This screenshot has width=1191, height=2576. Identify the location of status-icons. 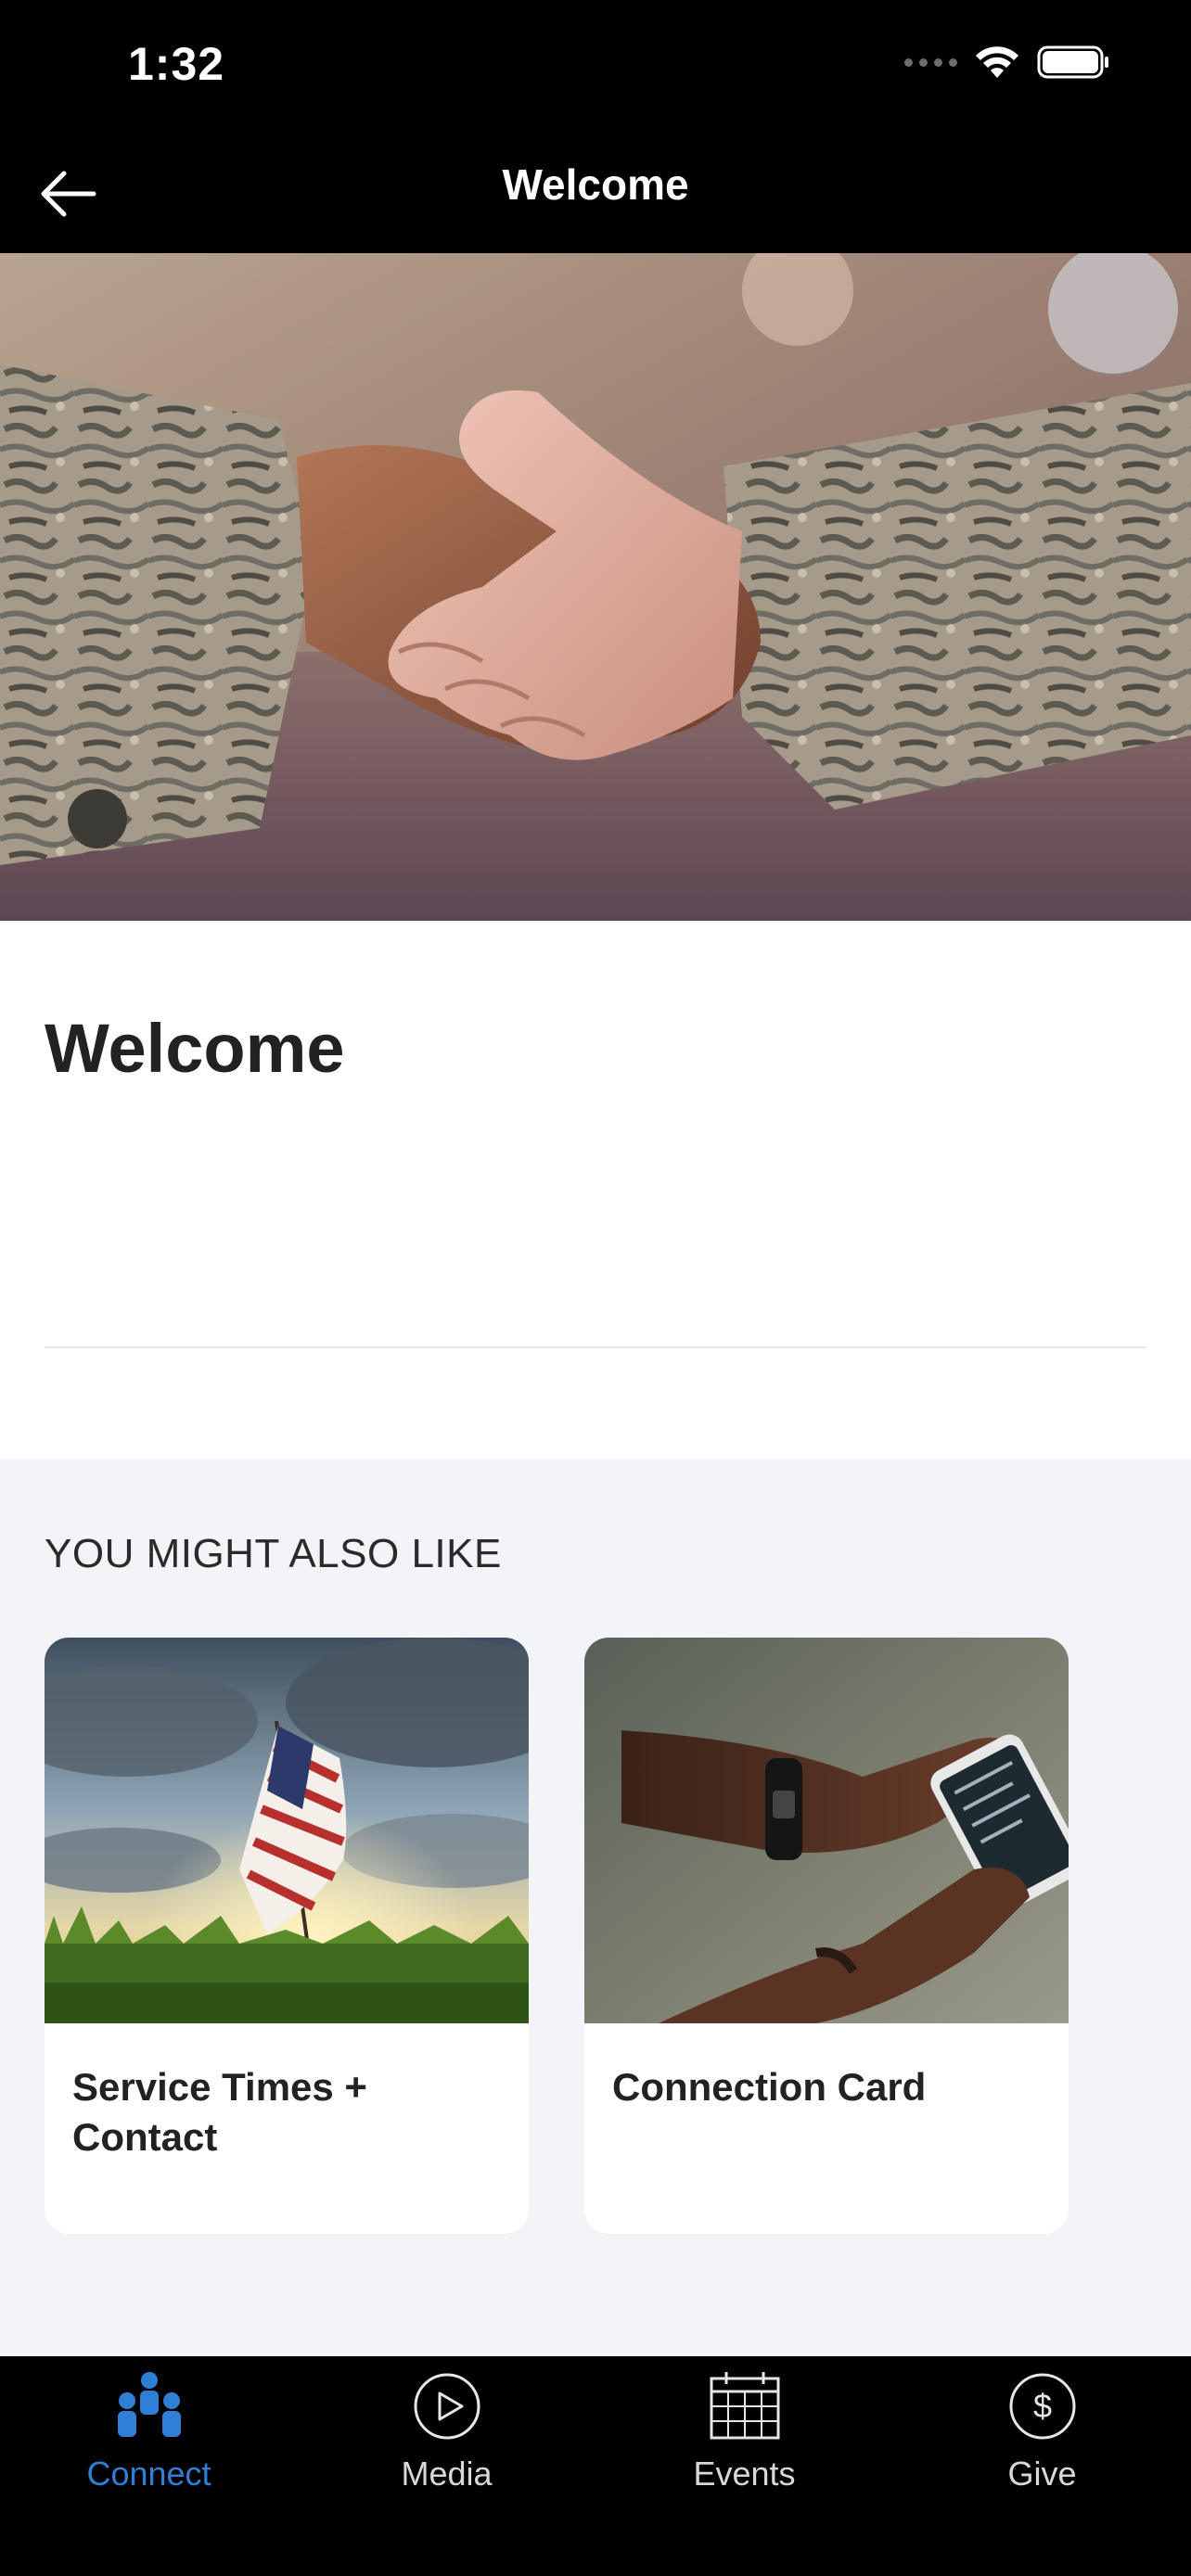
(1007, 62).